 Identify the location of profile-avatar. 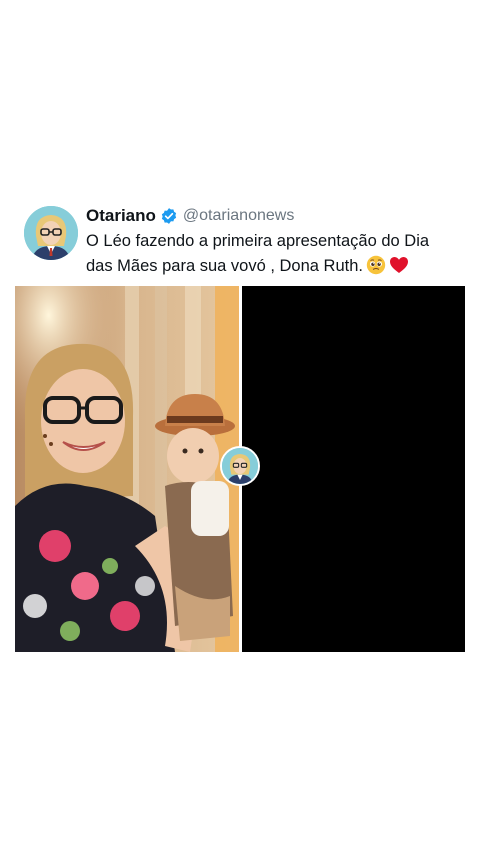
(51, 233).